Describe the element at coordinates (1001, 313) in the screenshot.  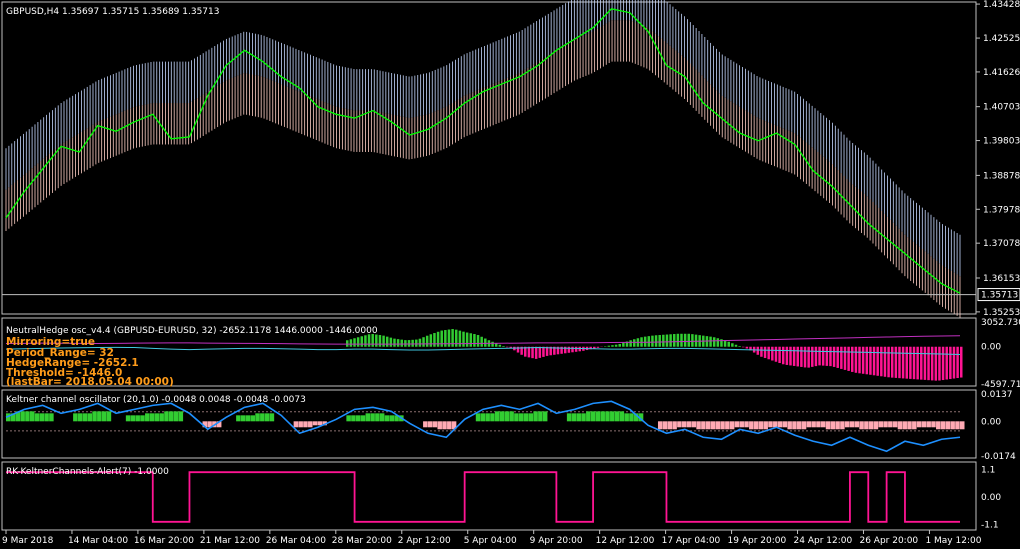
I see `price-tick-label: 1.35253` at that location.